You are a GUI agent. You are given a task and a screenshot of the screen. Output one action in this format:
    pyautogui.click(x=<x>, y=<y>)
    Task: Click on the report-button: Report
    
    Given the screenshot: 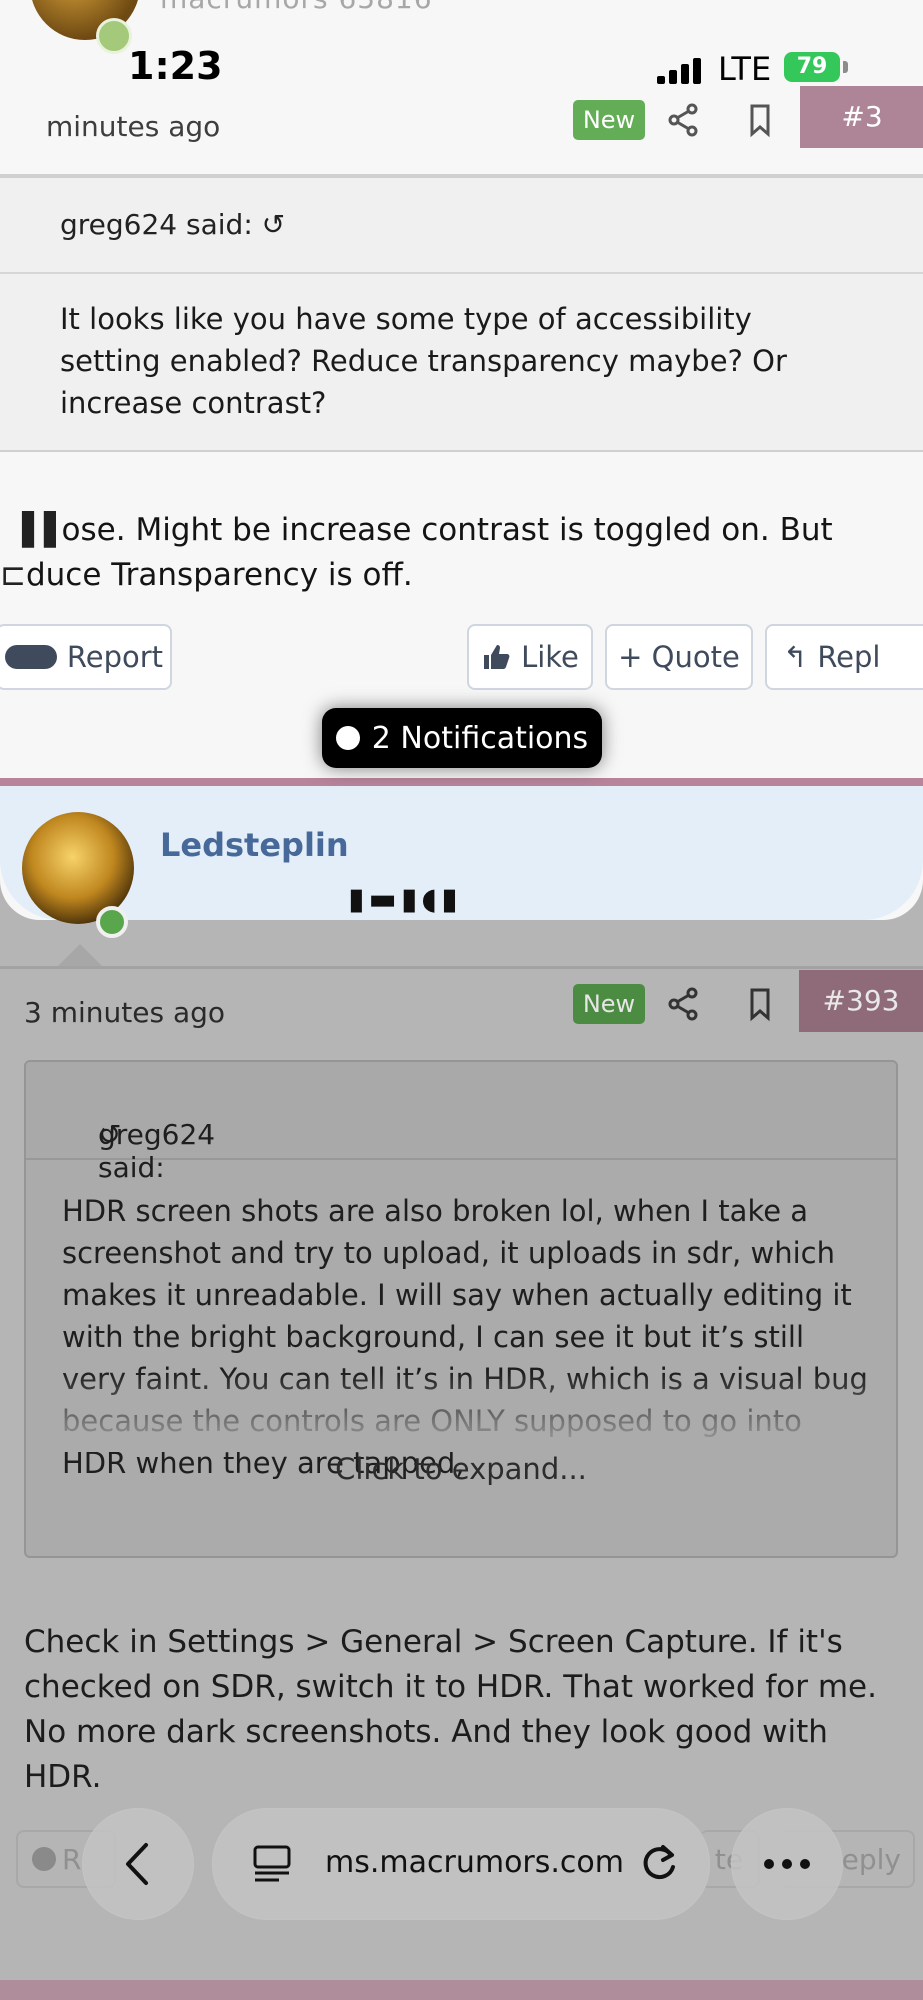 What is the action you would take?
    pyautogui.click(x=86, y=657)
    